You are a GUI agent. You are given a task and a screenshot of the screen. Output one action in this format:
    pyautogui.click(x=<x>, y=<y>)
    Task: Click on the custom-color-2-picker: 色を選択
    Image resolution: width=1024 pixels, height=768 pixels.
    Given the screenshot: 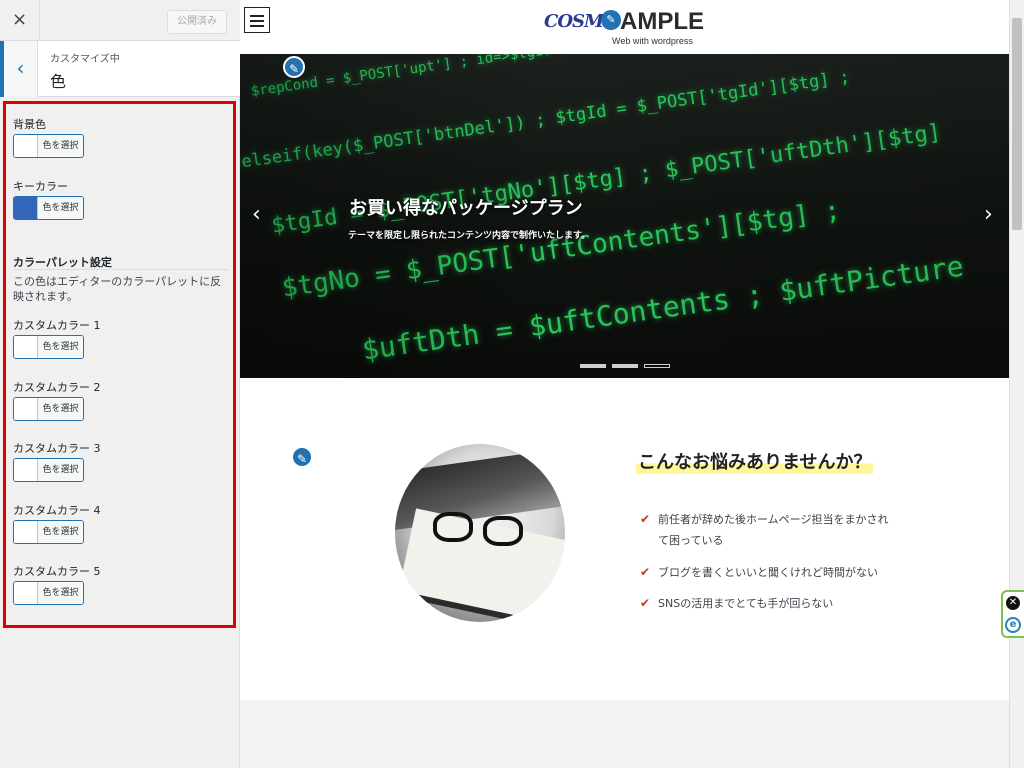 What is the action you would take?
    pyautogui.click(x=48, y=409)
    